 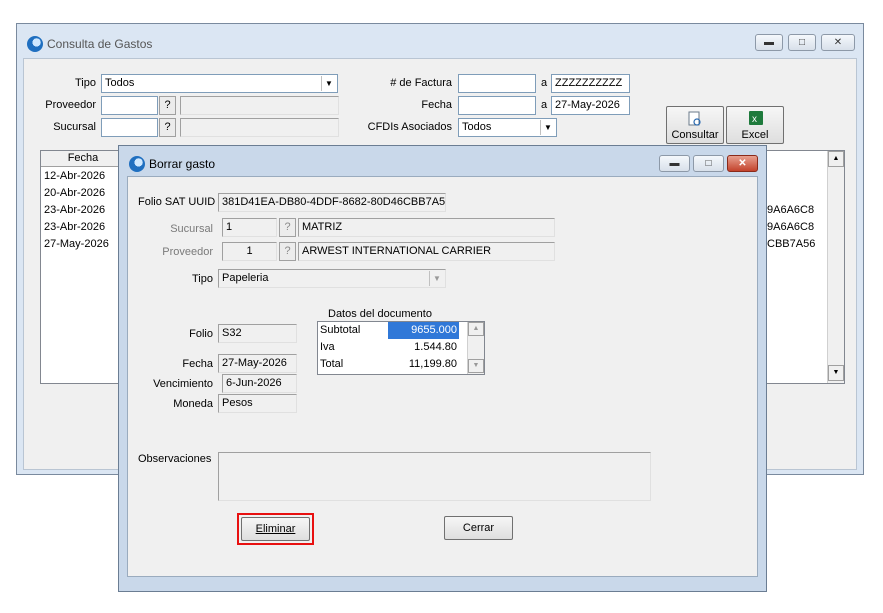 What do you see at coordinates (249, 227) in the screenshot?
I see `sucursal-code-field: 1` at bounding box center [249, 227].